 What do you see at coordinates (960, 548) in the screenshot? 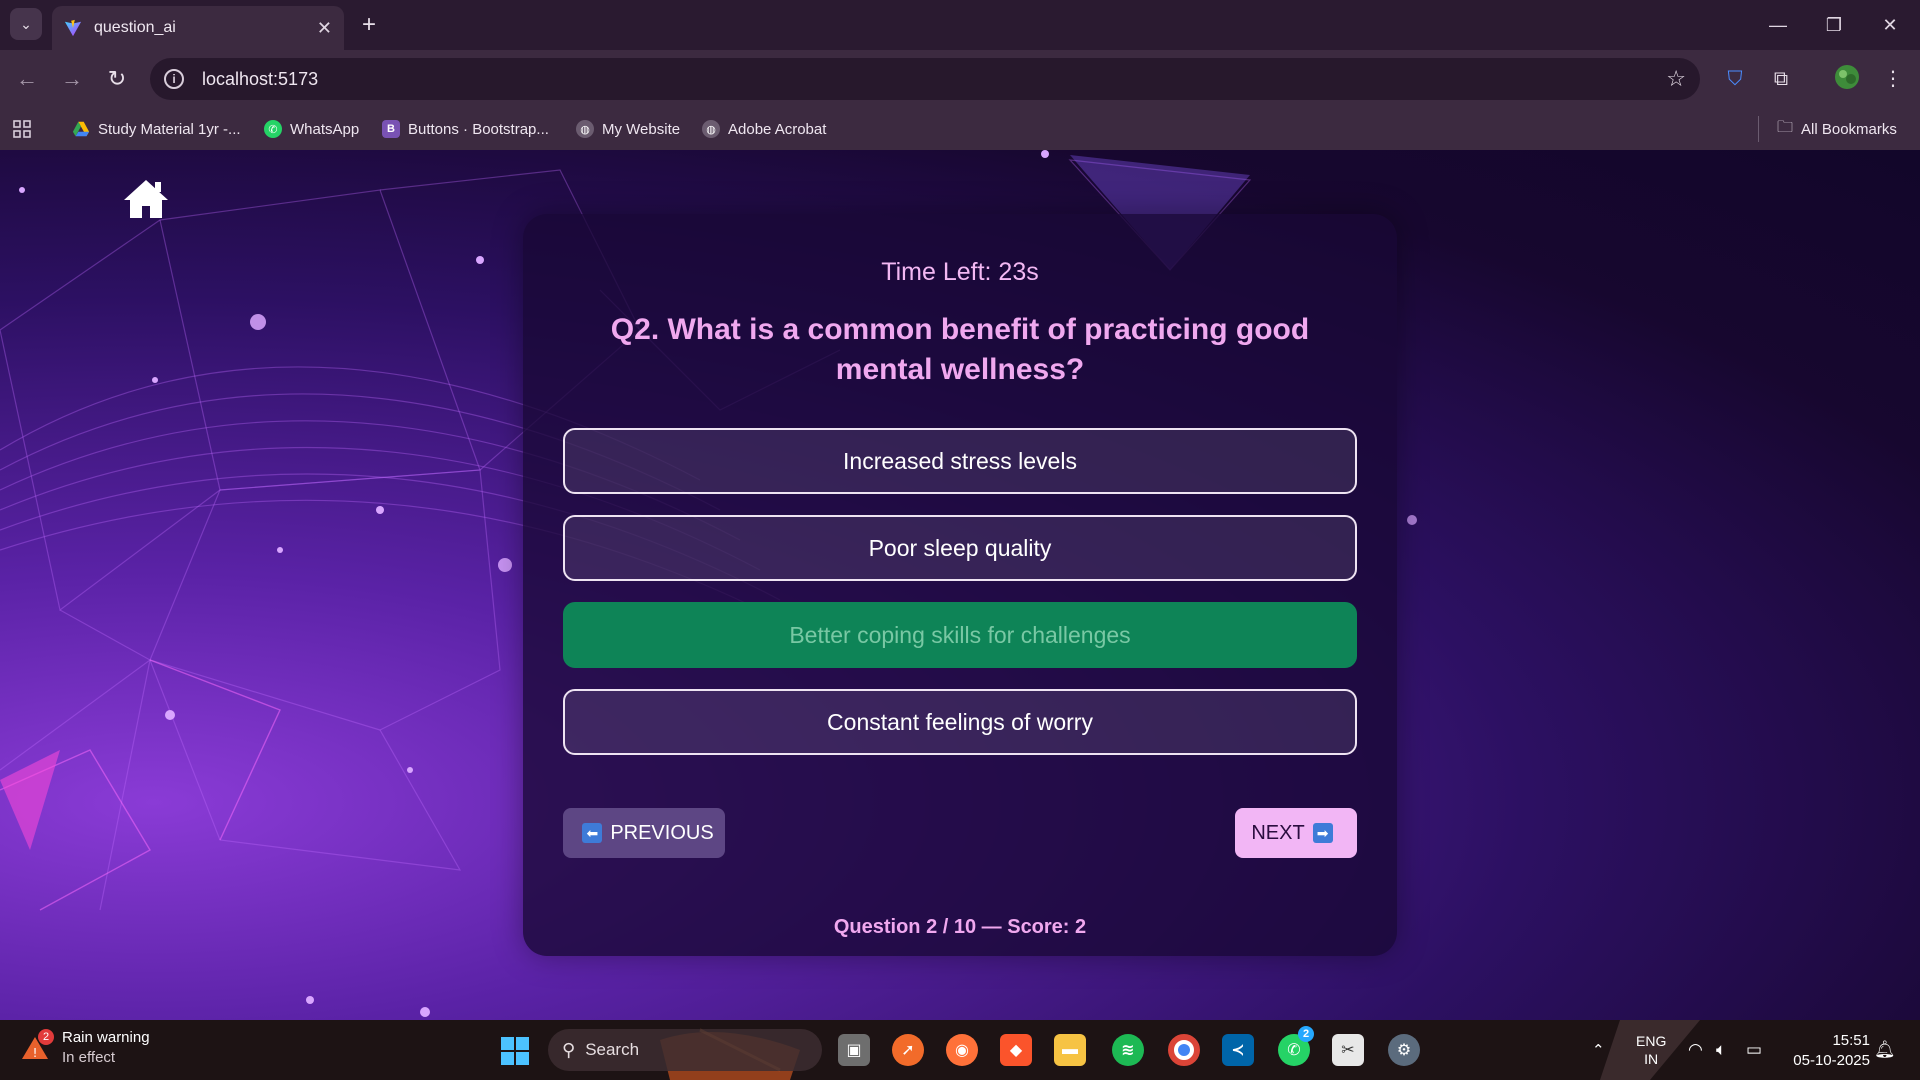
I see `option-2: Poor sleep quality` at bounding box center [960, 548].